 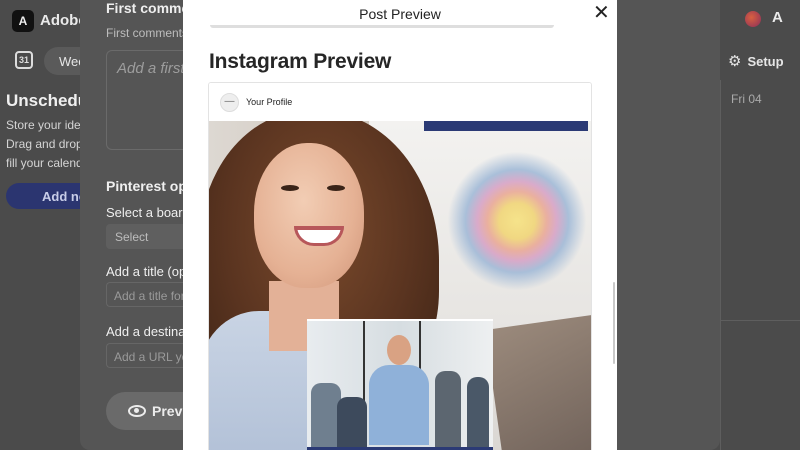 What do you see at coordinates (537, 381) in the screenshot?
I see `image-laptop` at bounding box center [537, 381].